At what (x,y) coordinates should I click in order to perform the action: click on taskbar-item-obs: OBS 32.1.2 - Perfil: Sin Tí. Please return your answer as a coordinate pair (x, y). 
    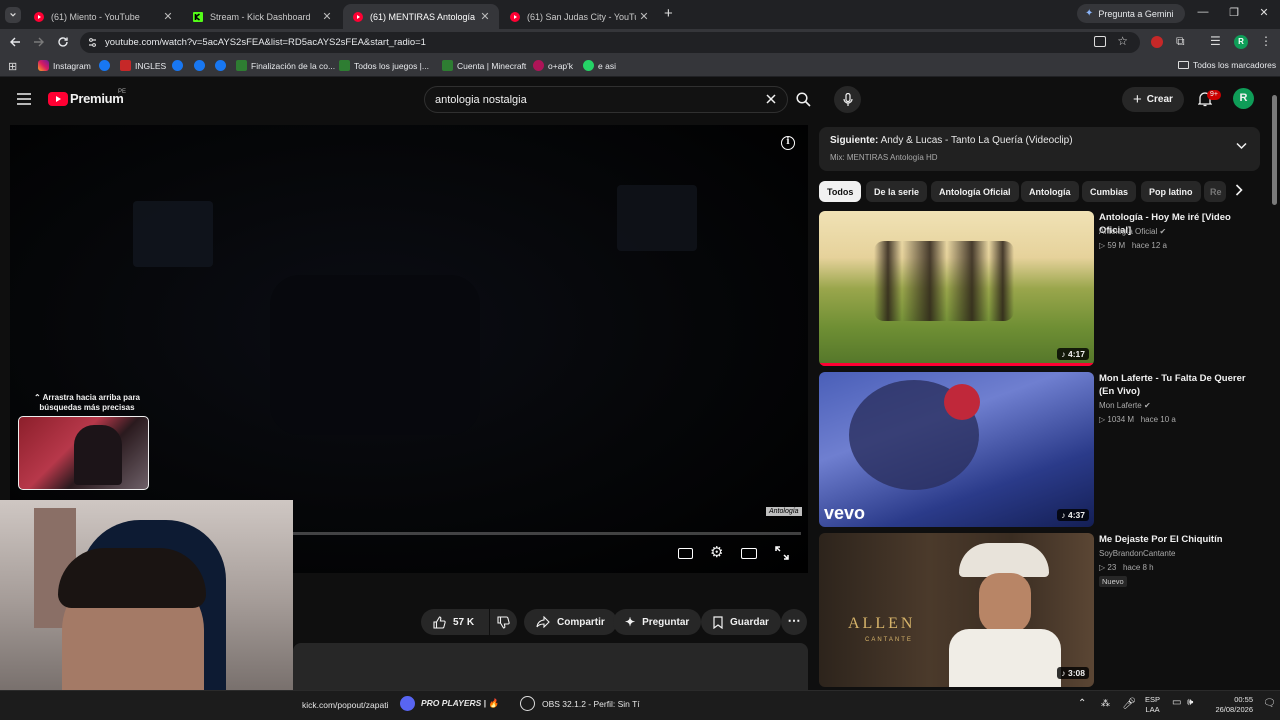
    Looking at the image, I should click on (580, 703).